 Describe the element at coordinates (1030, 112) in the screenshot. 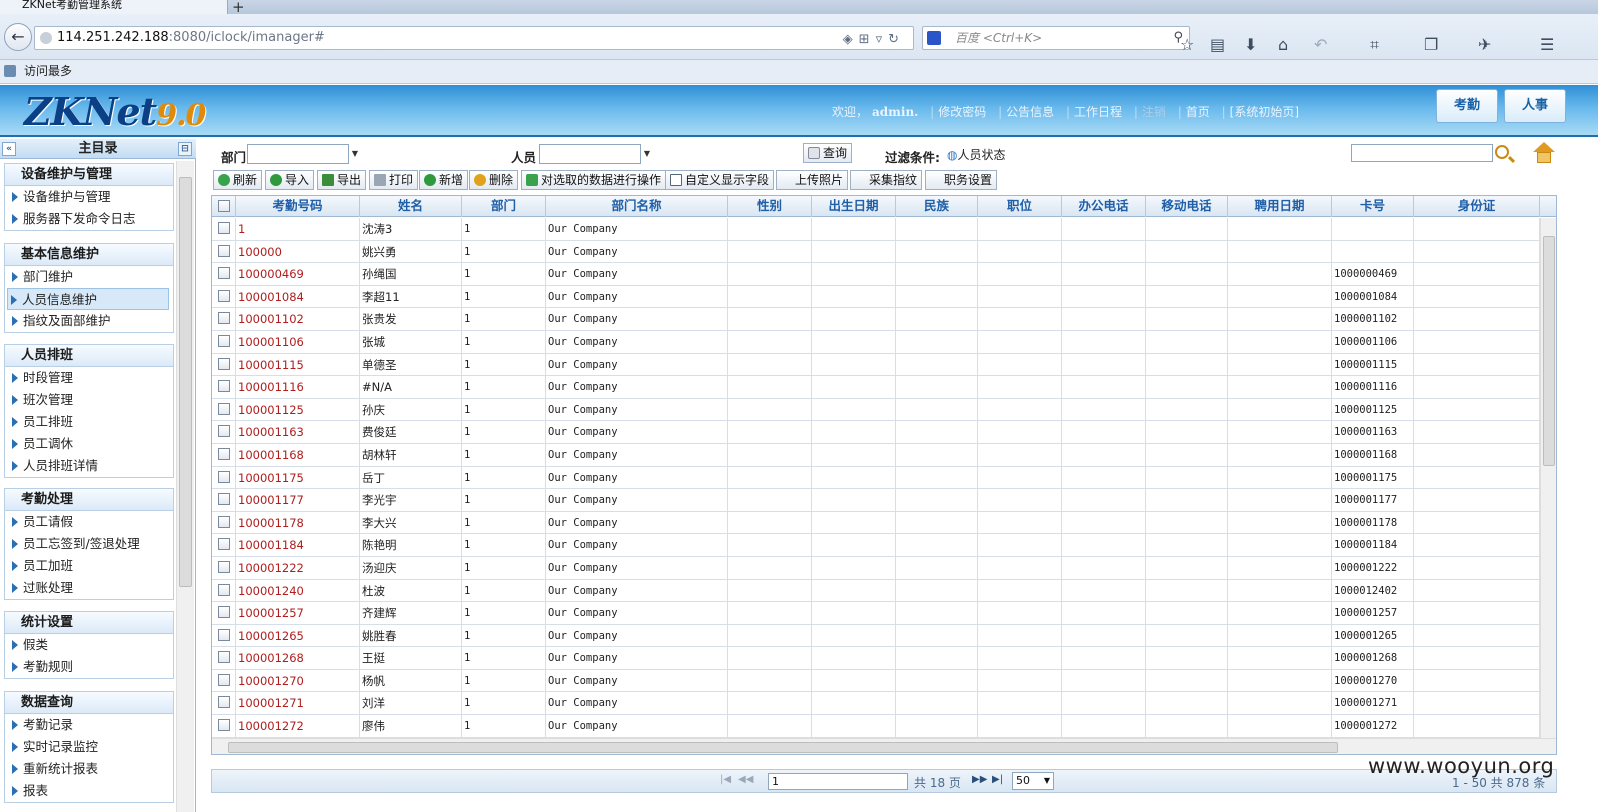

I see `link-announcements: 公告信息` at that location.